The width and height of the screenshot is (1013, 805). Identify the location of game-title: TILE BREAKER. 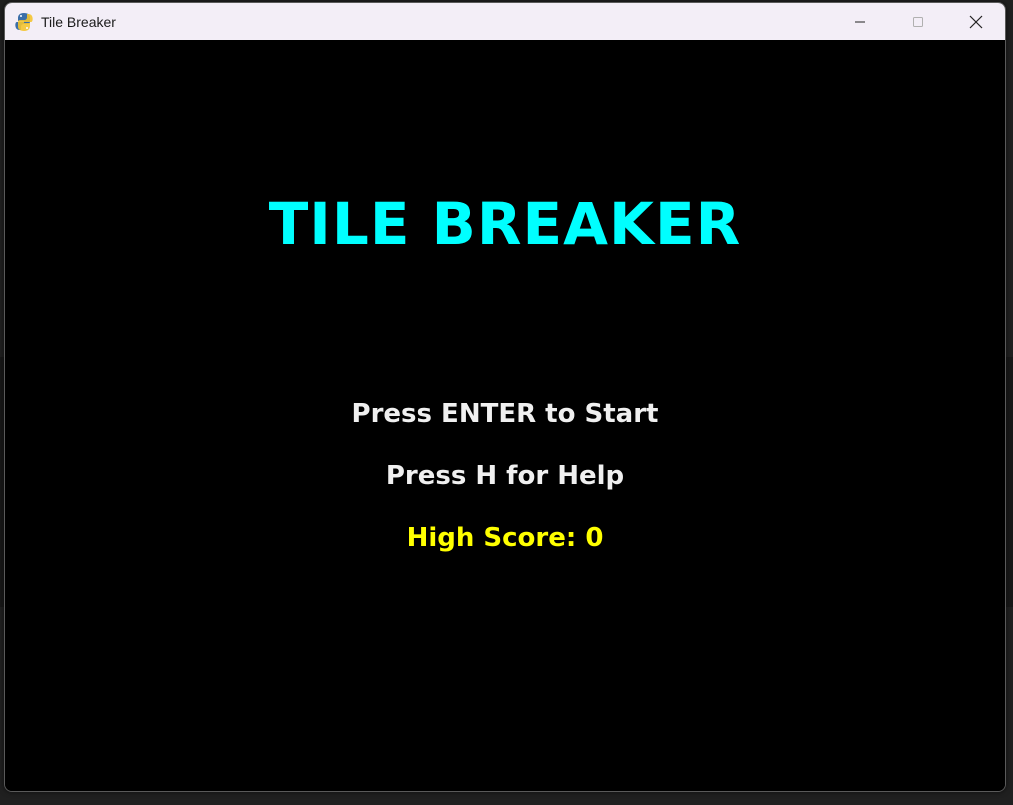
(505, 224).